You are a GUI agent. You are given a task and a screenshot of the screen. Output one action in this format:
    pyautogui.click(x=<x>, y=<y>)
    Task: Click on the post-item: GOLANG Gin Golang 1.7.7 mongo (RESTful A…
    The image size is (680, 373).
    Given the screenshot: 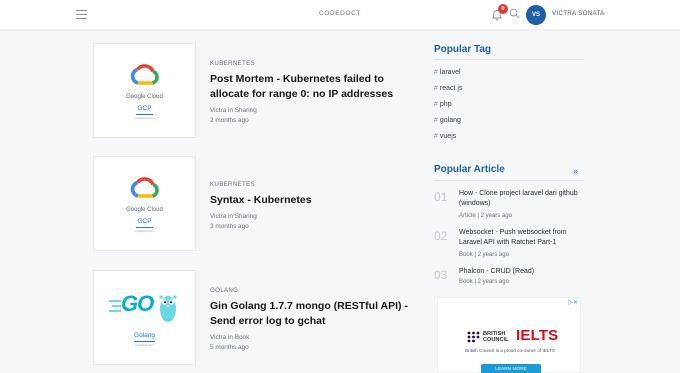 What is the action you would take?
    pyautogui.click(x=310, y=319)
    